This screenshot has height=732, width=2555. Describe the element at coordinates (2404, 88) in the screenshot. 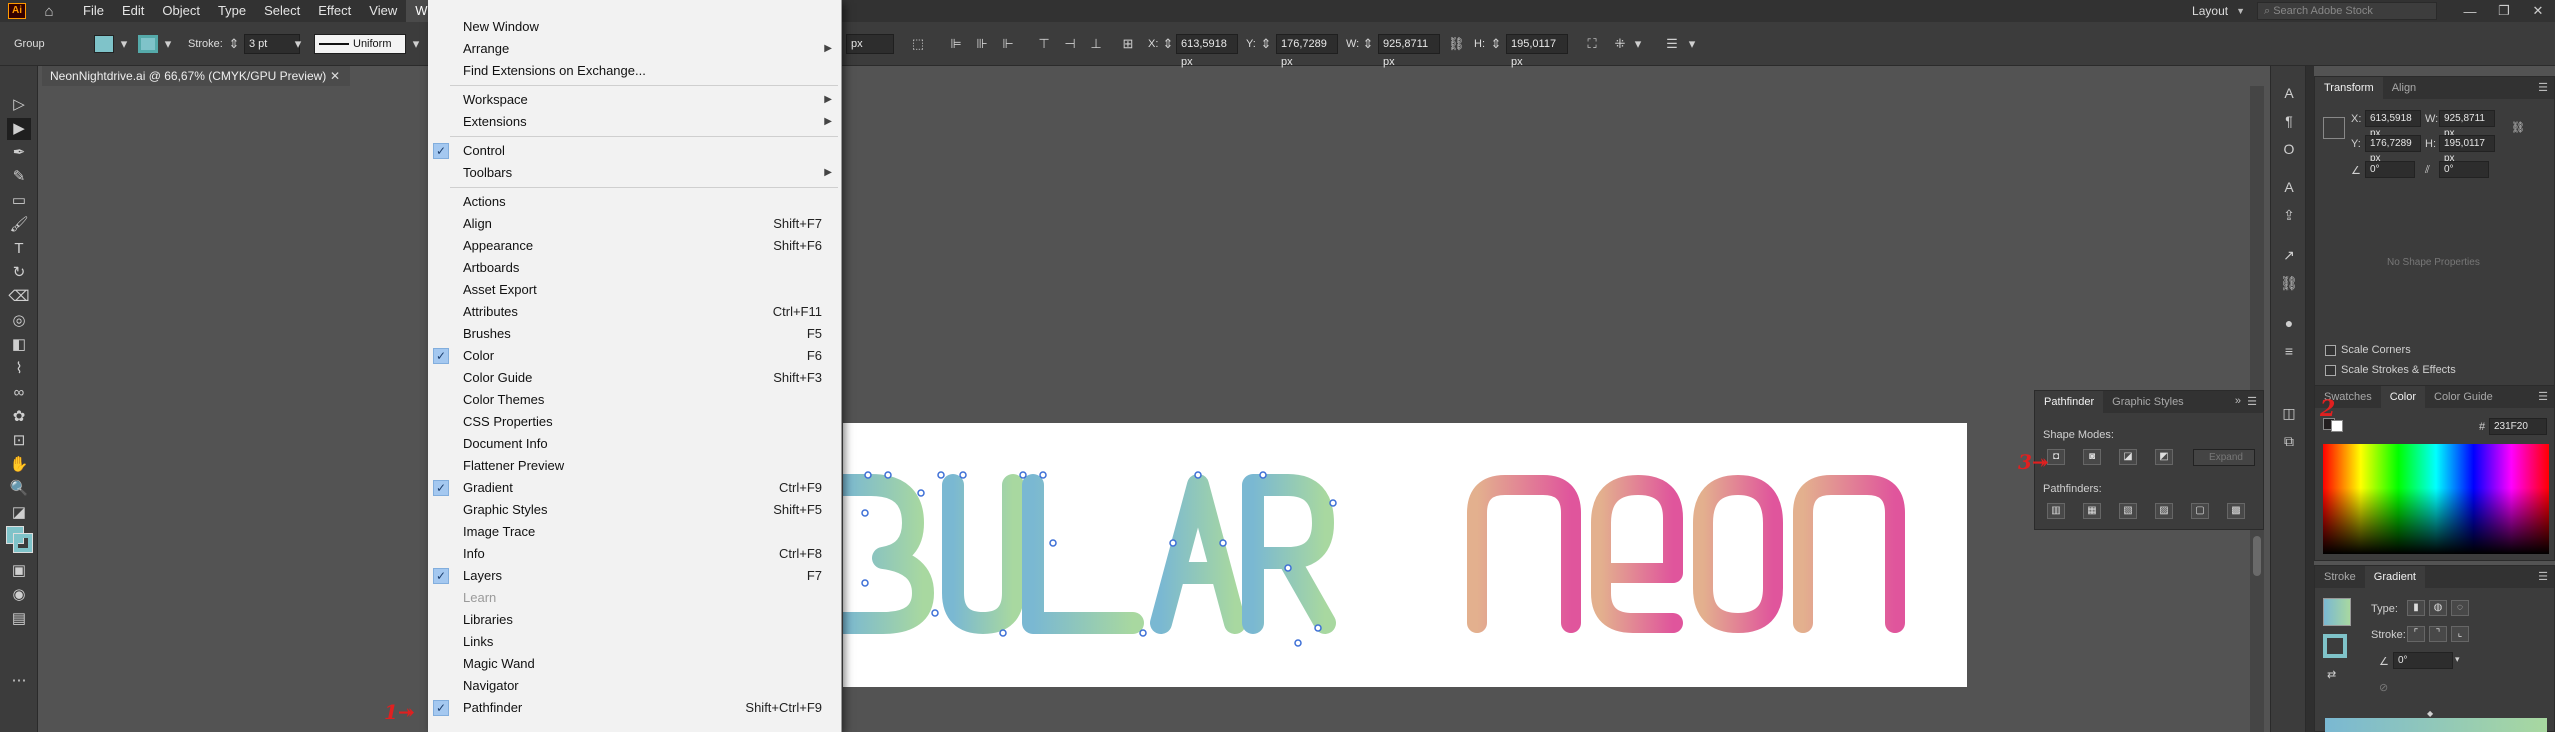

I see `tab-align: Align` at that location.